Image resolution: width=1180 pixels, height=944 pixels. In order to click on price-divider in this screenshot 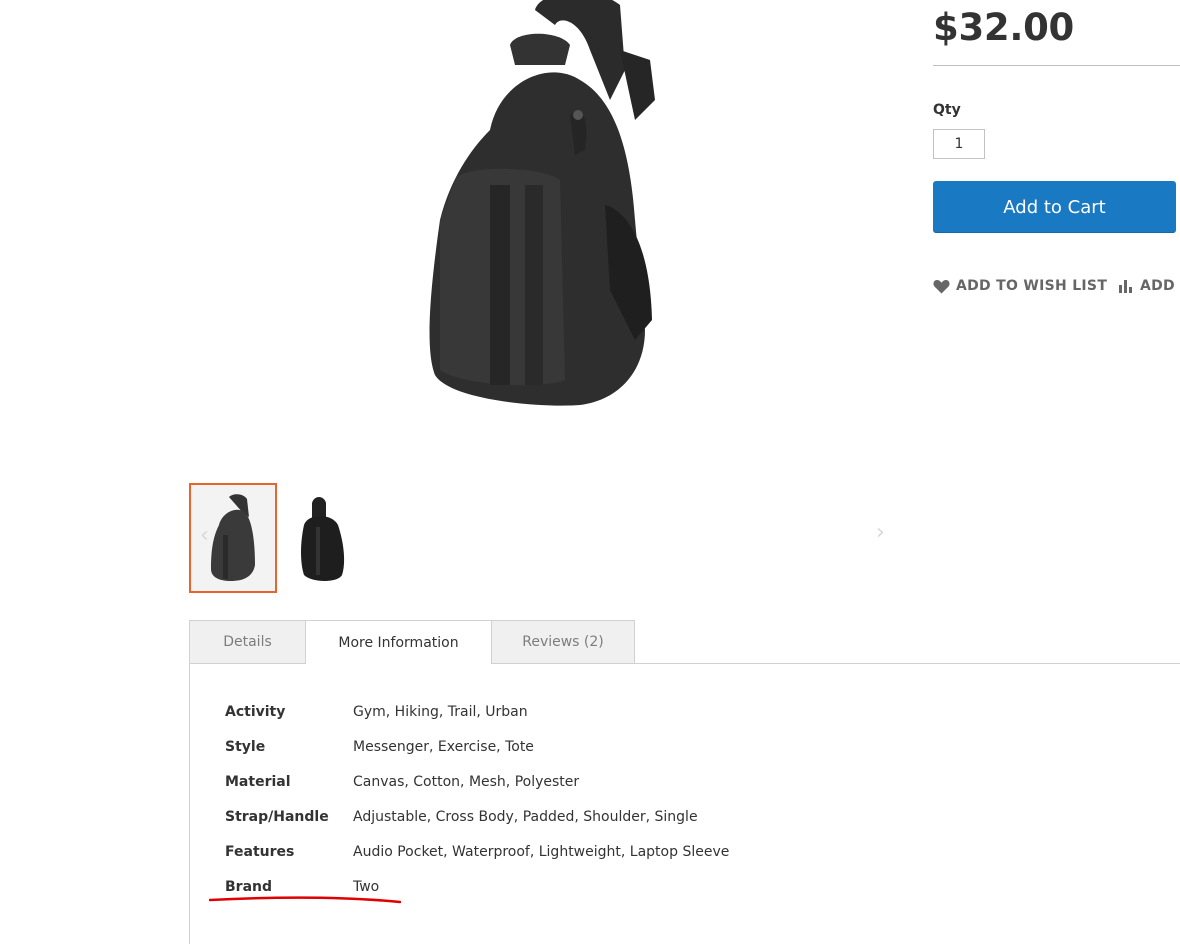, I will do `click(1056, 65)`.